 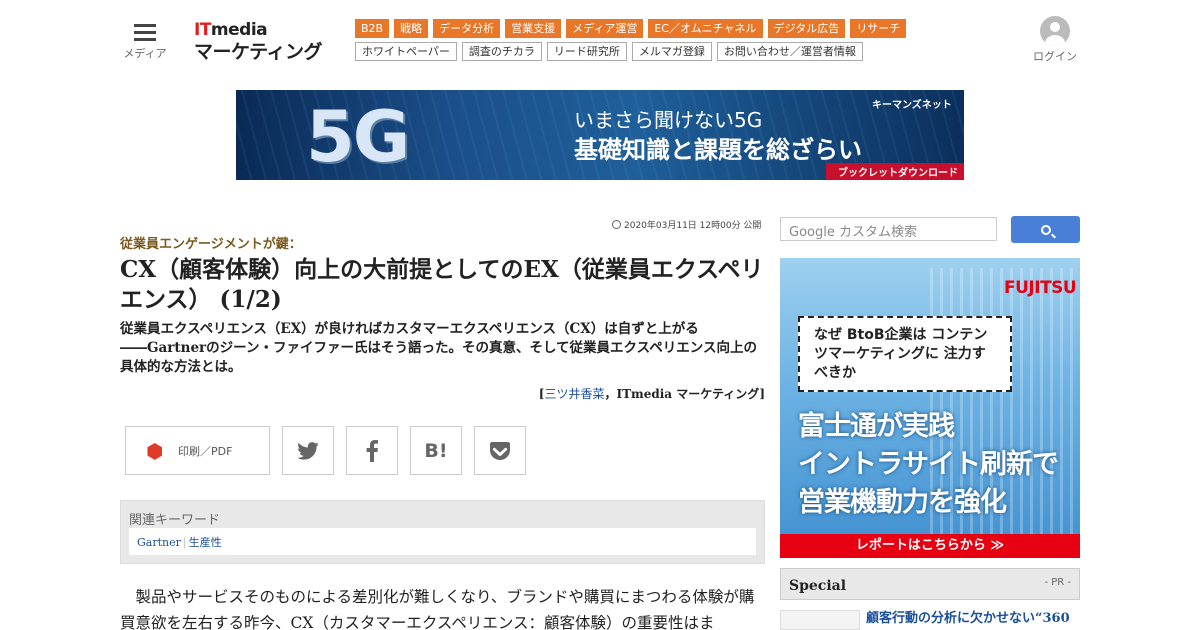 I want to click on hamburger-icon, so click(x=145, y=32).